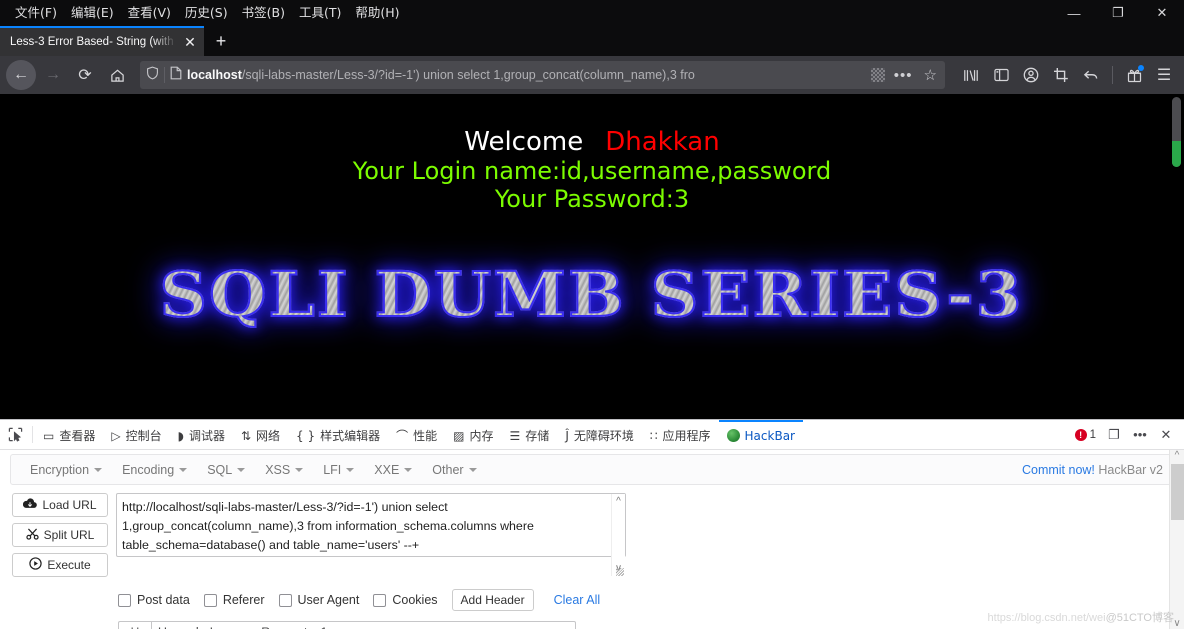 This screenshot has width=1184, height=629. I want to click on devtools-tab-console: ▷ 控制台, so click(136, 434).